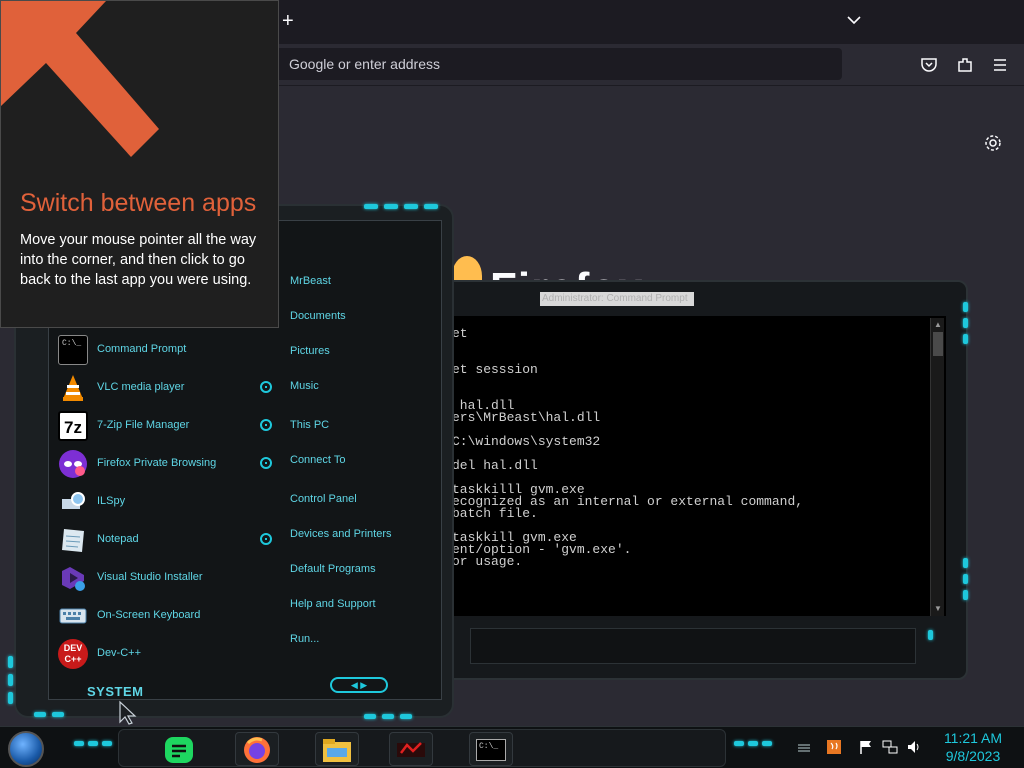  What do you see at coordinates (495, 513) in the screenshot?
I see `console-line: batch file.` at bounding box center [495, 513].